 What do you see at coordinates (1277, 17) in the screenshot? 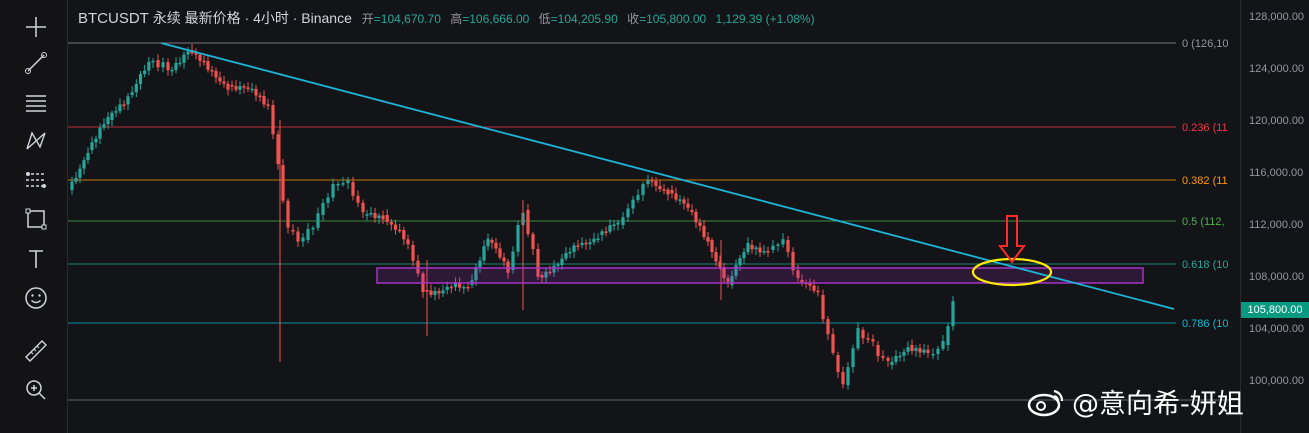
I see `axis-label: 128,000.00` at bounding box center [1277, 17].